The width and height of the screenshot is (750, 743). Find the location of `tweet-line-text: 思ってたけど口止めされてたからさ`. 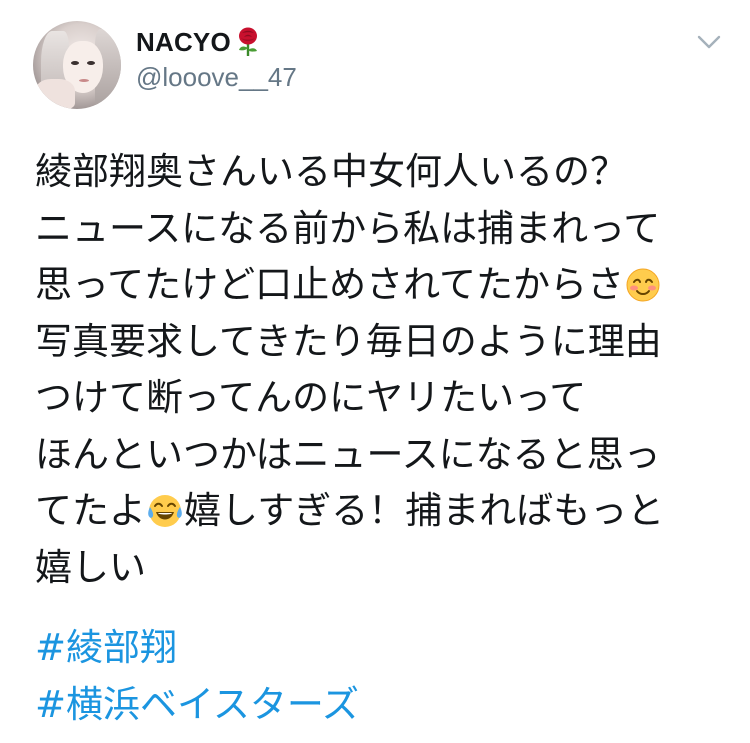

tweet-line-text: 思ってたけど口止めされてたからさ is located at coordinates (330, 284).